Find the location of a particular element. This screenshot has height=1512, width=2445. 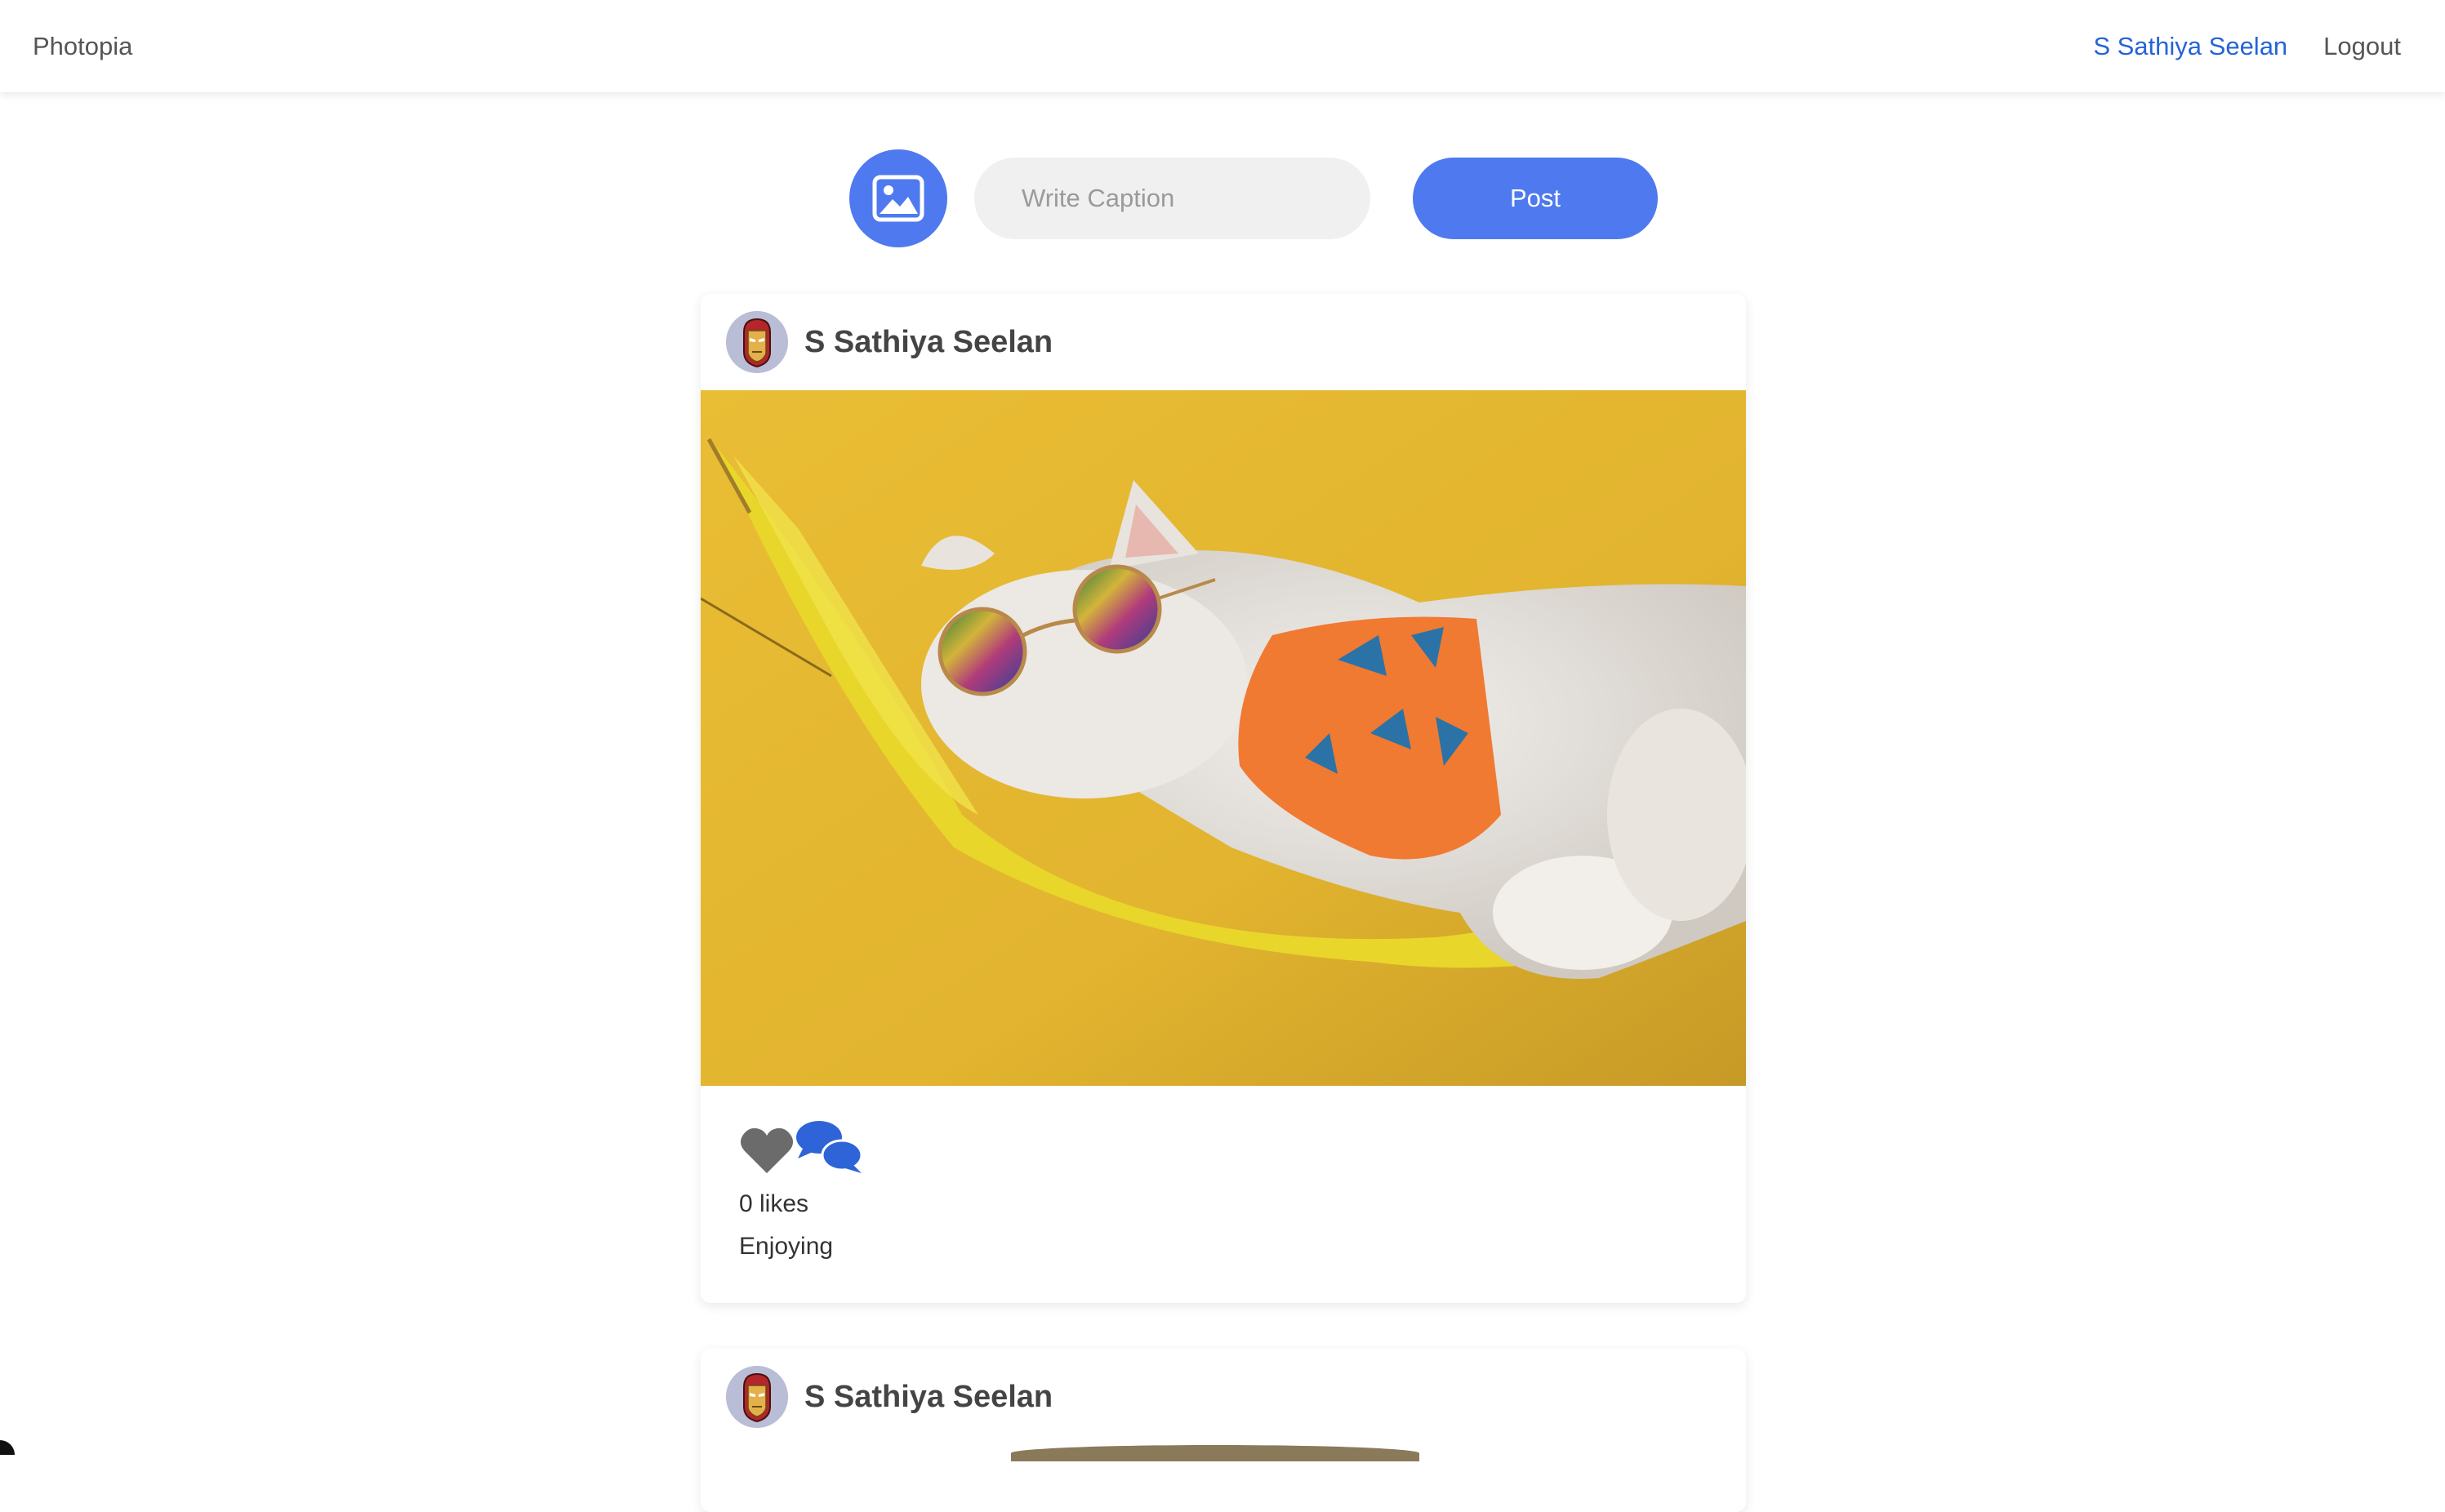

post-composer: Post is located at coordinates (1253, 198).